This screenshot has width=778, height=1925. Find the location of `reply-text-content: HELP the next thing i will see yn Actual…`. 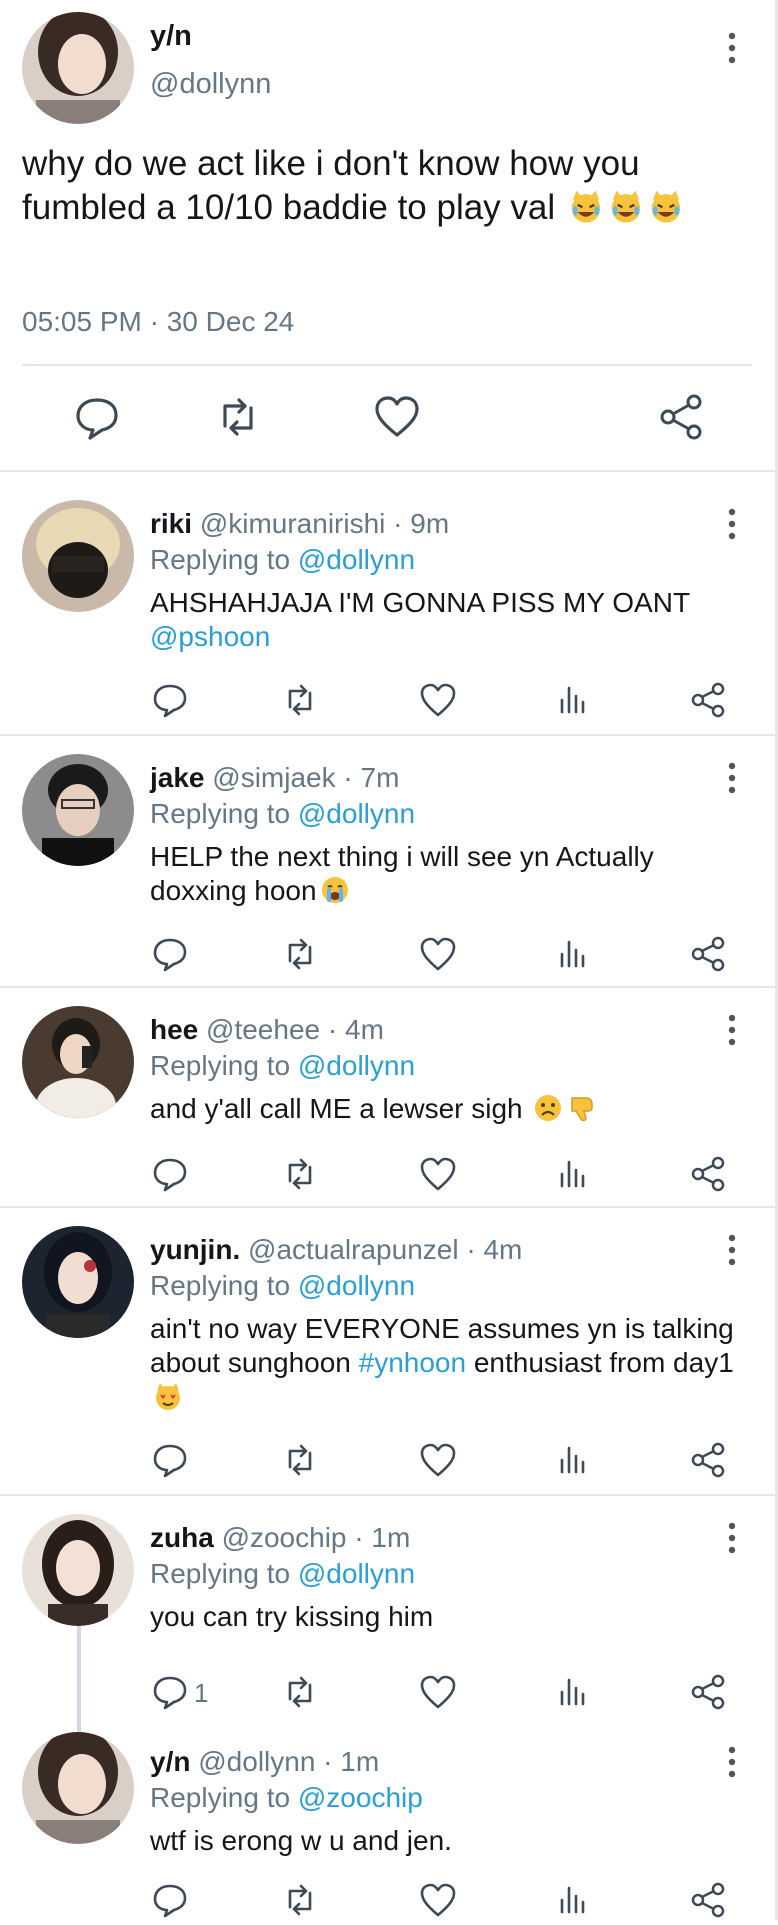

reply-text-content: HELP the next thing i will see yn Actual… is located at coordinates (402, 873).